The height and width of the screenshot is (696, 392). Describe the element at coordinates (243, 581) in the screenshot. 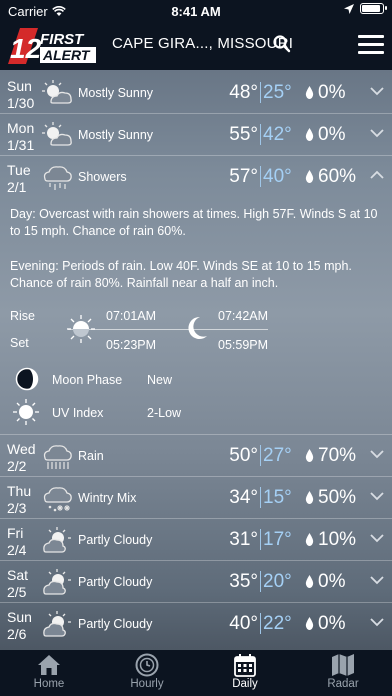

I see `high-temp: 35°` at that location.